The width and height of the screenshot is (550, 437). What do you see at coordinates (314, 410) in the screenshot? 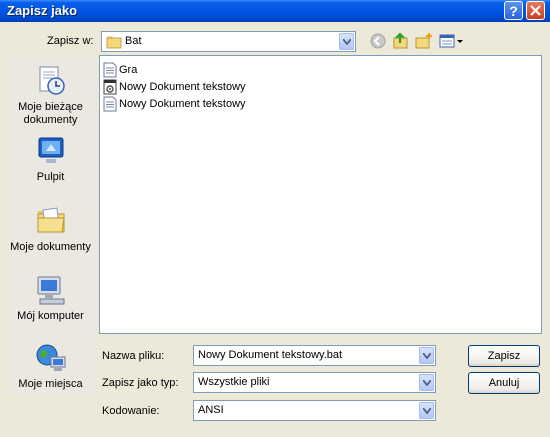
I see `encoding-dropdown: ANSI` at bounding box center [314, 410].